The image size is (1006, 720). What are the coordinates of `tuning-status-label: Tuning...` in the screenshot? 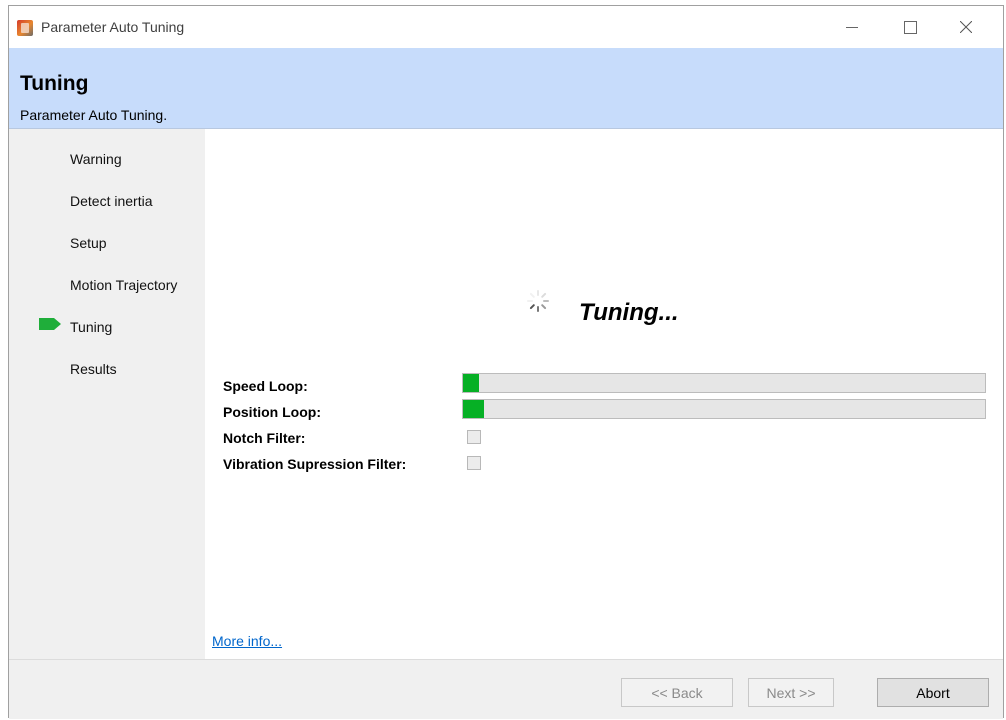 It's located at (629, 312).